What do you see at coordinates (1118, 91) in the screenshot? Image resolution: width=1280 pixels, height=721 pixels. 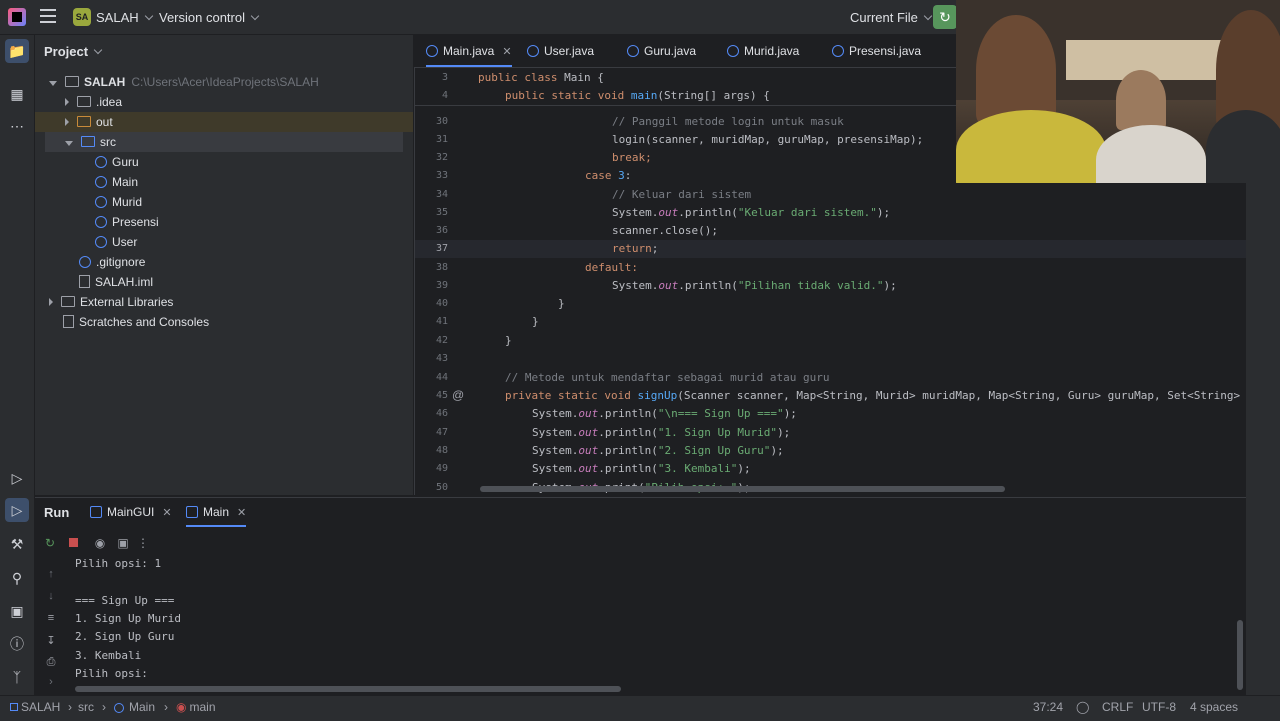 I see `webcam-overlay` at bounding box center [1118, 91].